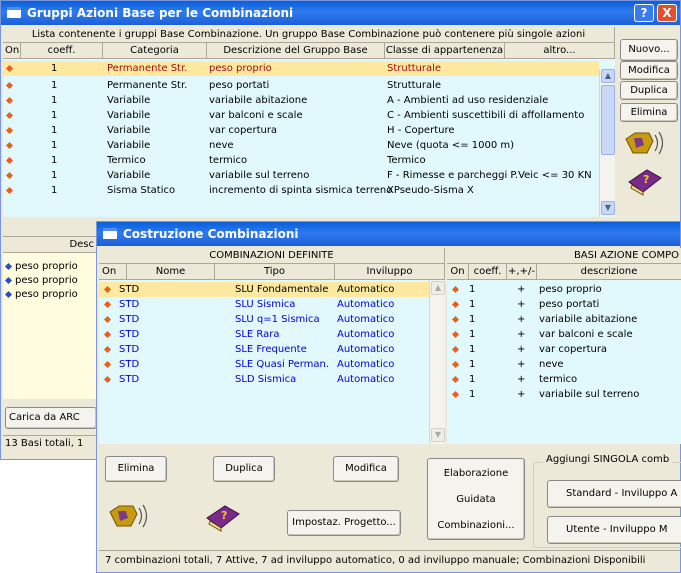 This screenshot has height=573, width=681. I want to click on cell-tipo: SLU Sismica, so click(265, 304).